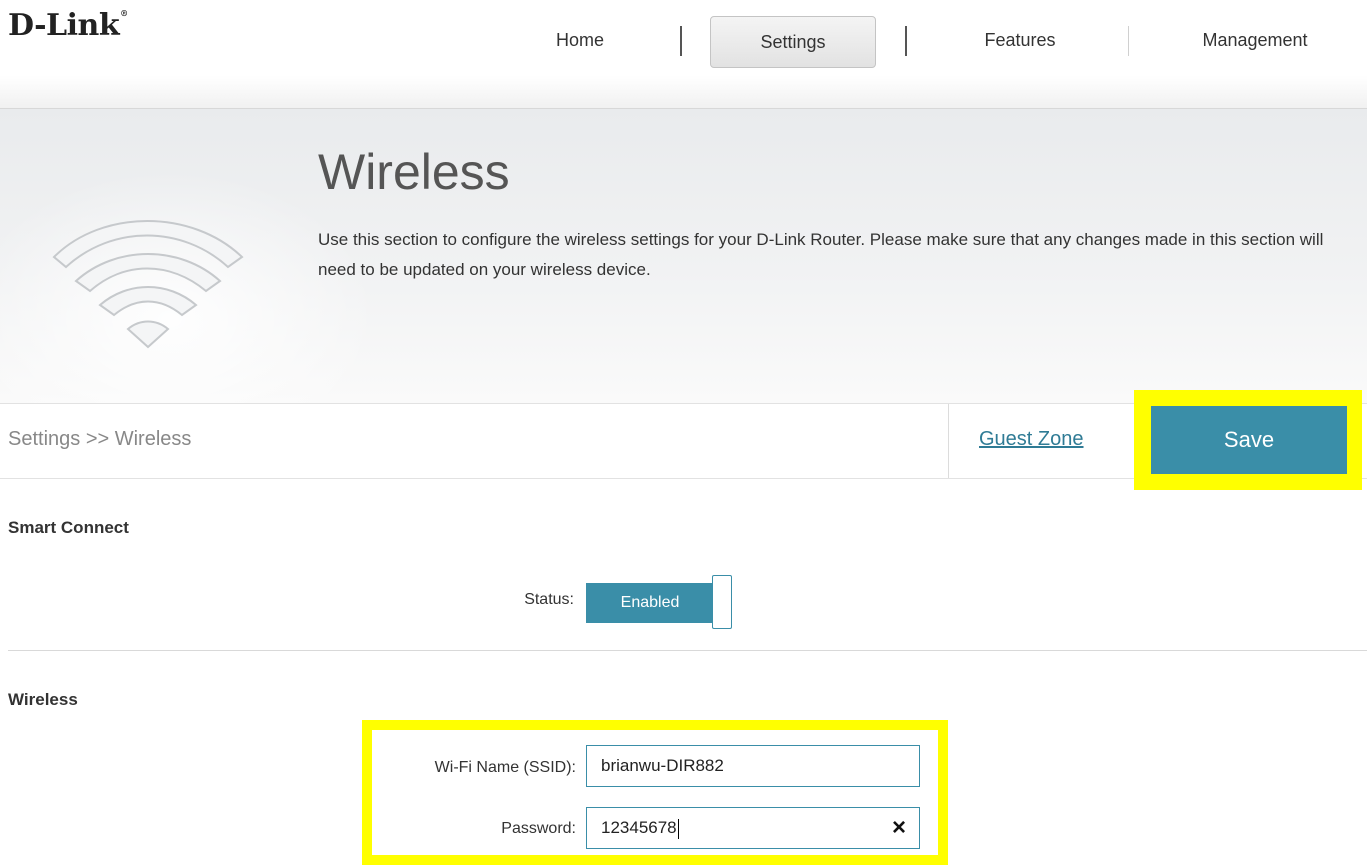  What do you see at coordinates (753, 766) in the screenshot?
I see `ssid-input: brianwu-DIR882` at bounding box center [753, 766].